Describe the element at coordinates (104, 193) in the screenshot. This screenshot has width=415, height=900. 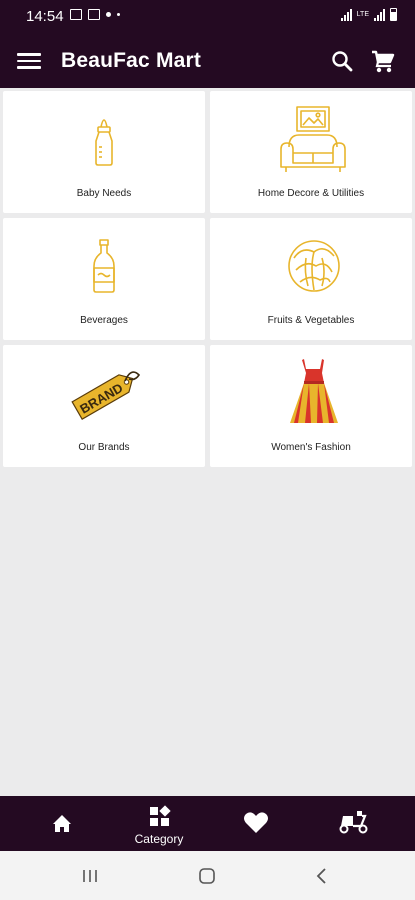
I see `category-label: Baby Needs` at that location.